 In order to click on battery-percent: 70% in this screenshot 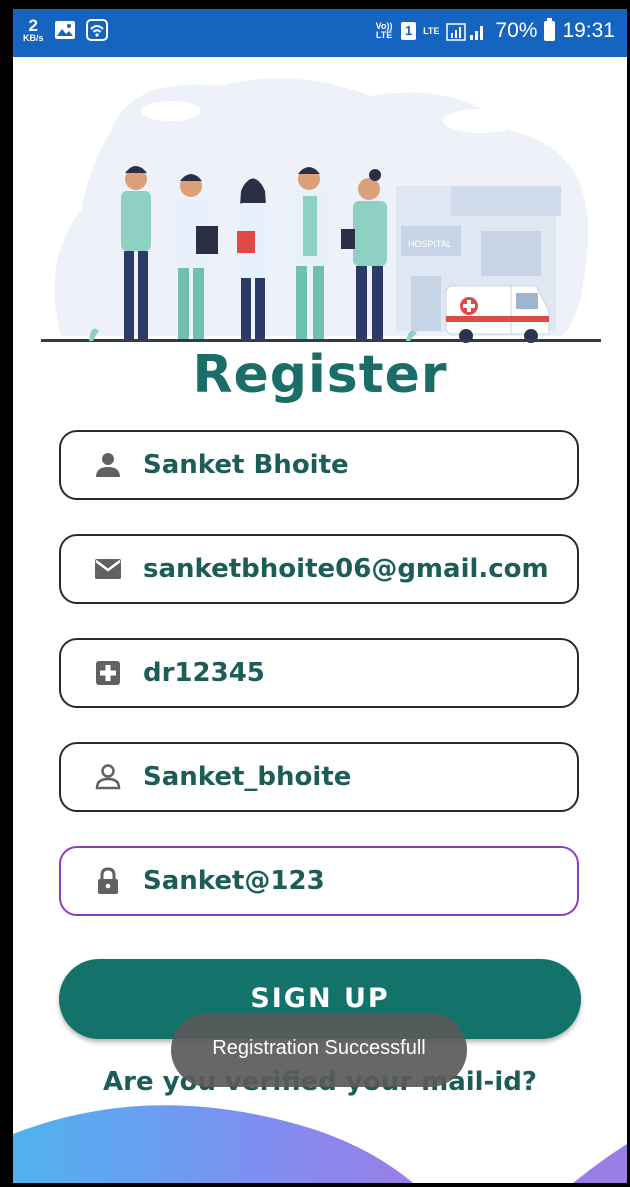, I will do `click(516, 30)`.